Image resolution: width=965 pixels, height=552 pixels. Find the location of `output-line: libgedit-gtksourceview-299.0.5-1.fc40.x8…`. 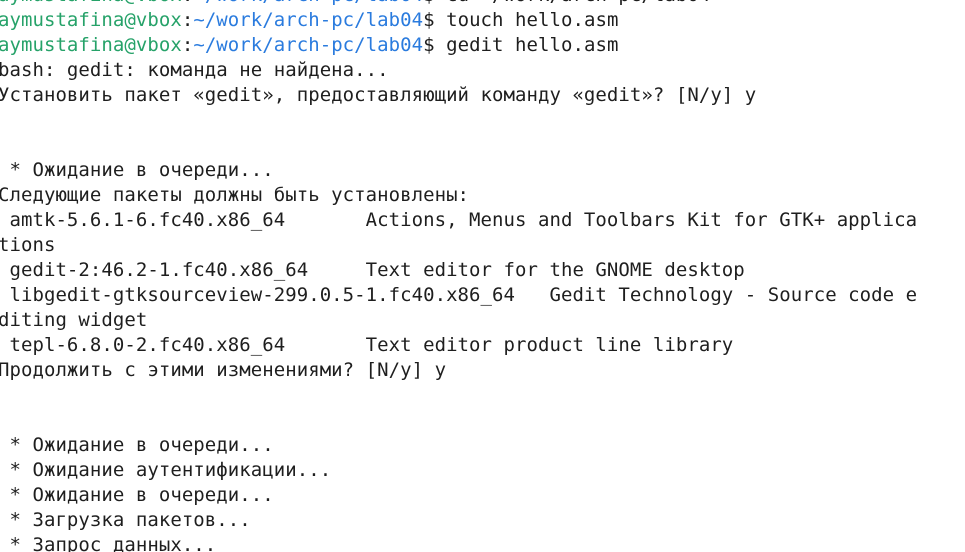

output-line: libgedit-gtksourceview-299.0.5-1.fc40.x8… is located at coordinates (459, 295).